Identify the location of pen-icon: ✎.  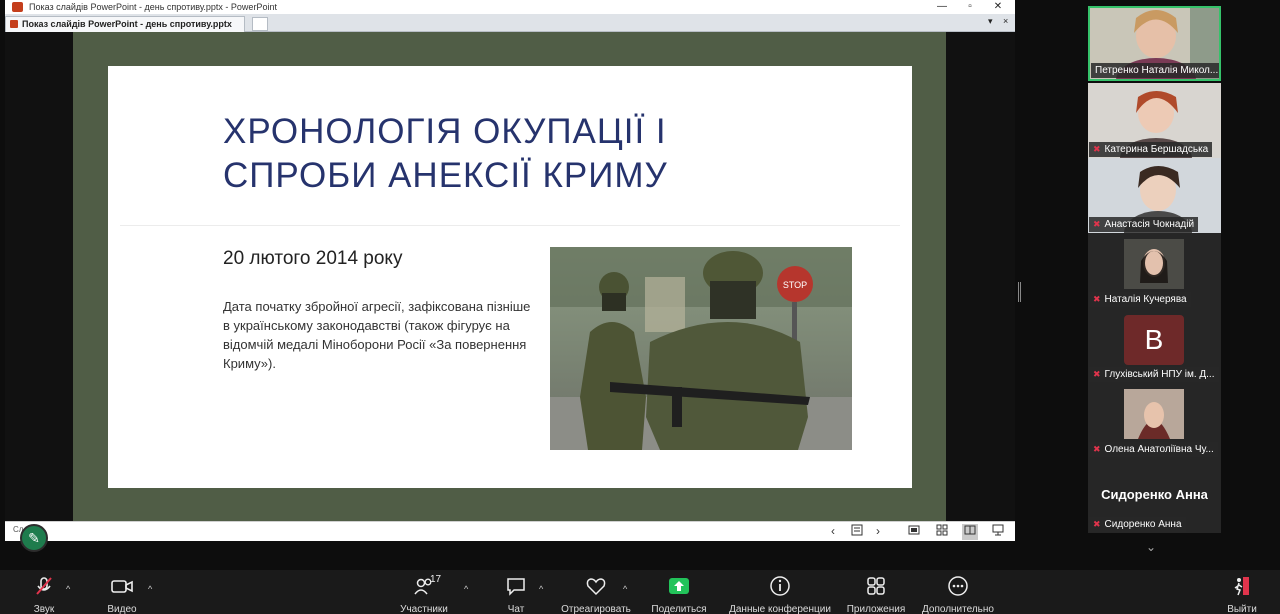
(34, 538).